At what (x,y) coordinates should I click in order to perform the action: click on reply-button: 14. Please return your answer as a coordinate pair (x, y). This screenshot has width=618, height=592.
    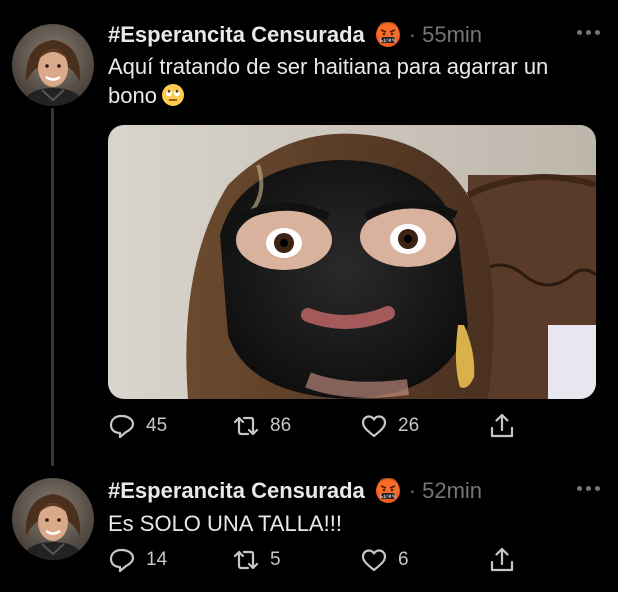
    Looking at the image, I should click on (137, 560).